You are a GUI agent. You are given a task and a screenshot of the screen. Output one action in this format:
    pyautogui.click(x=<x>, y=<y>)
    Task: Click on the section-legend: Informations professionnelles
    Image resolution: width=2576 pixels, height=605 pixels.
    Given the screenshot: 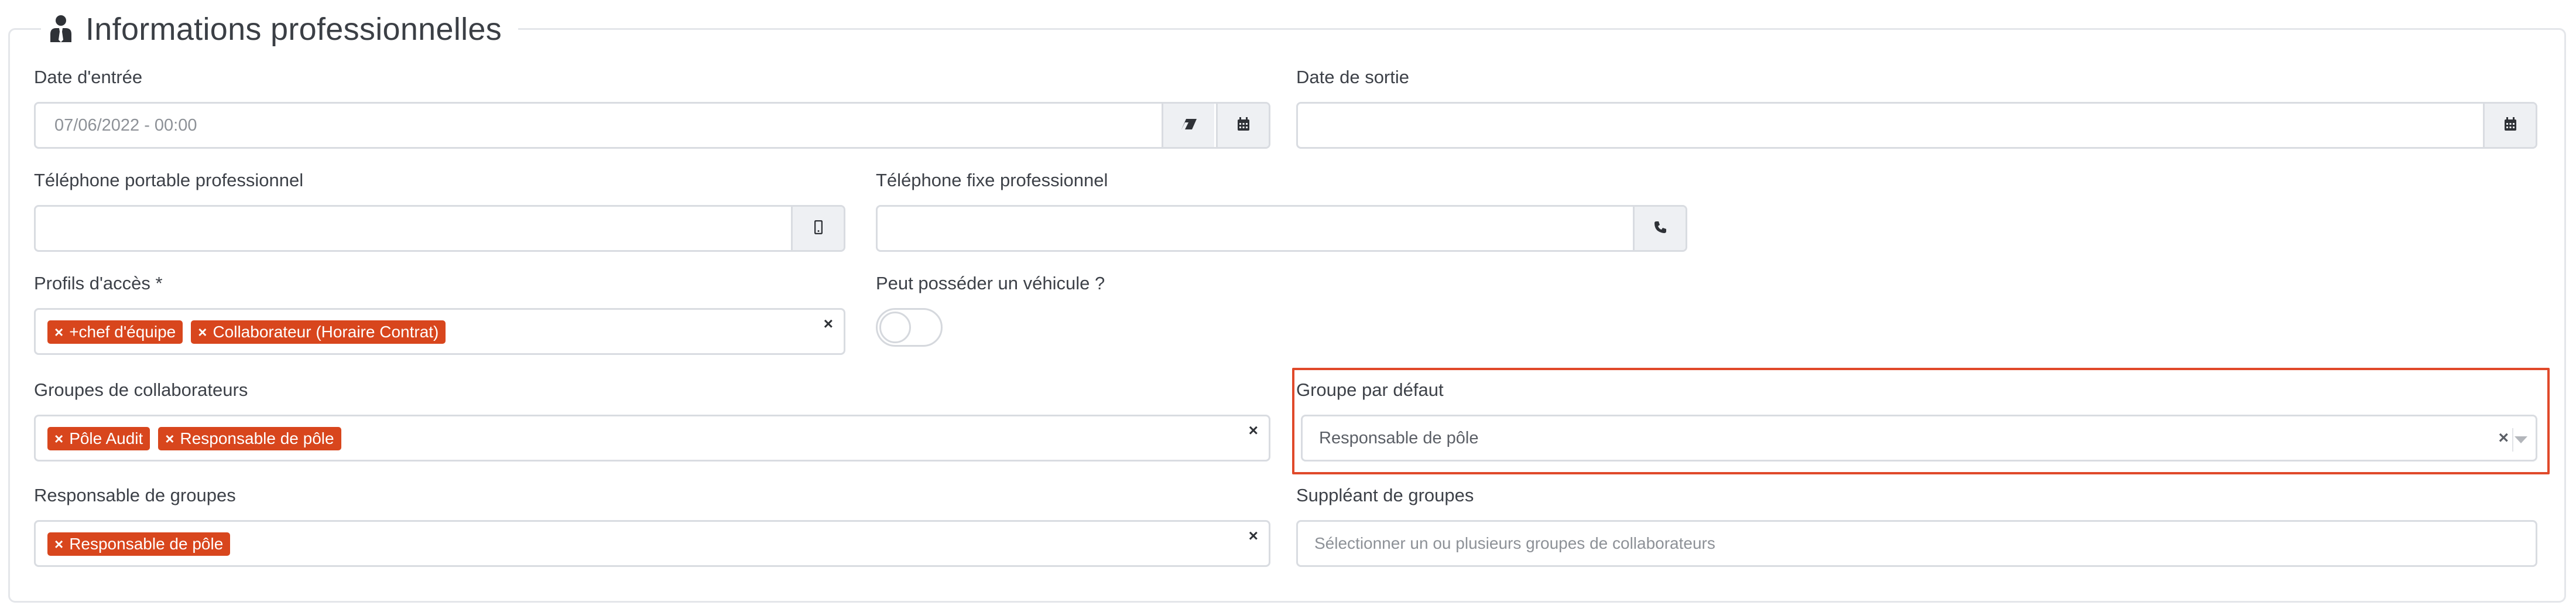 What is the action you would take?
    pyautogui.click(x=280, y=29)
    